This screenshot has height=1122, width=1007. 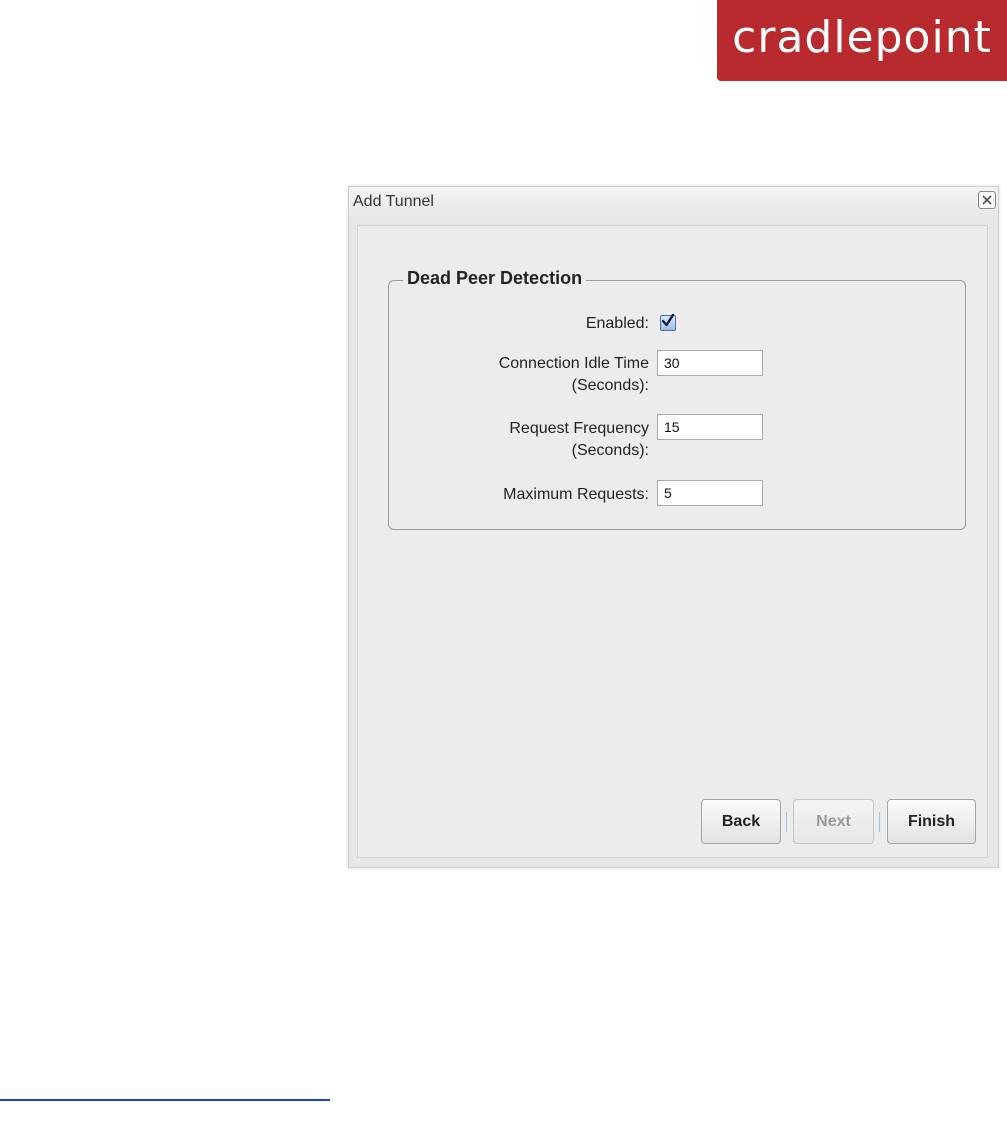 I want to click on request-frequency-label: Request Frequency, so click(x=579, y=428).